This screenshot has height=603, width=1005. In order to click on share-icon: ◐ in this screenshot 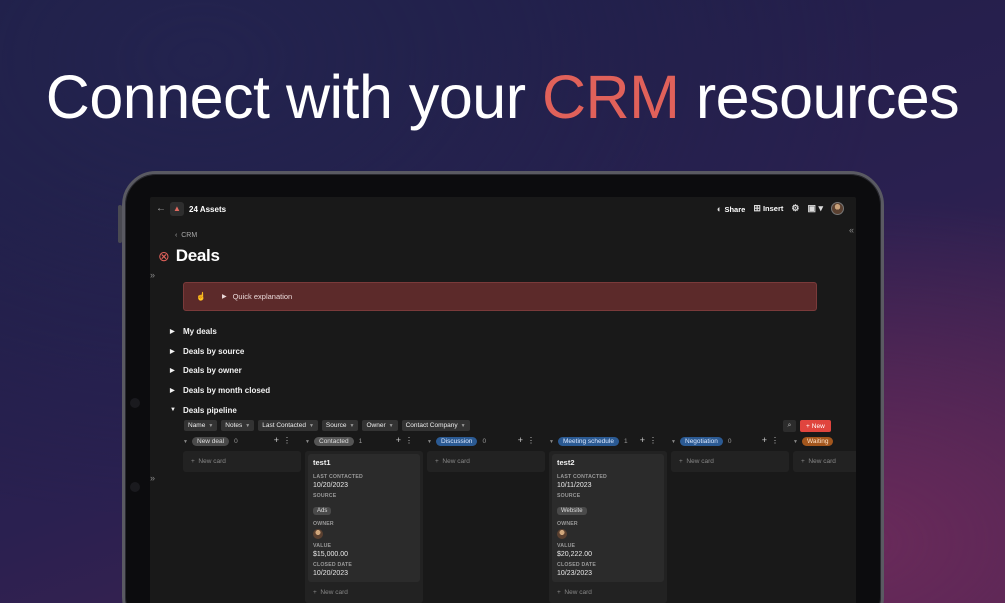, I will do `click(719, 208)`.